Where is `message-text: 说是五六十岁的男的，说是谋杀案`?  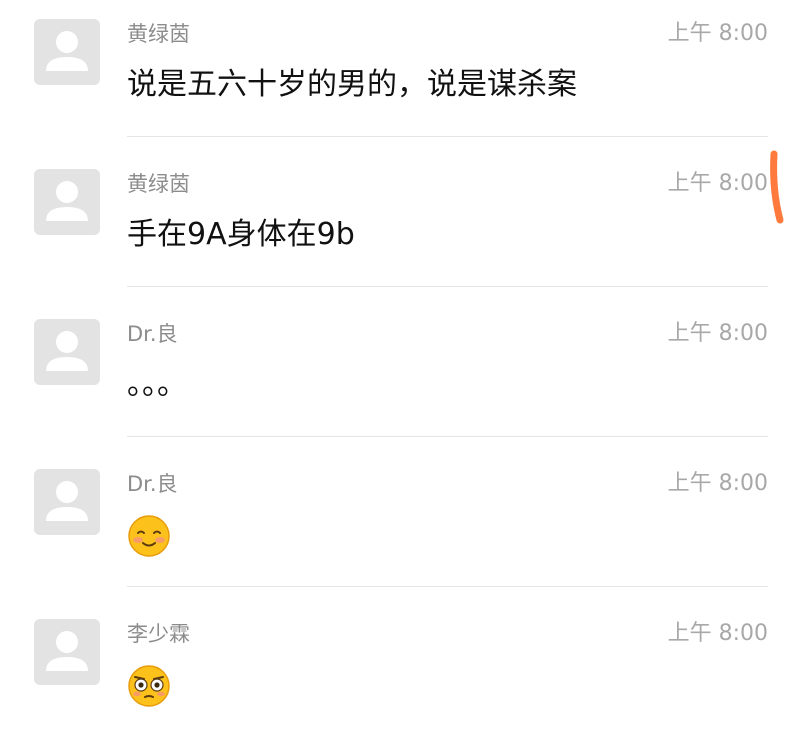
message-text: 说是五六十岁的男的，说是谋杀案 is located at coordinates (352, 84).